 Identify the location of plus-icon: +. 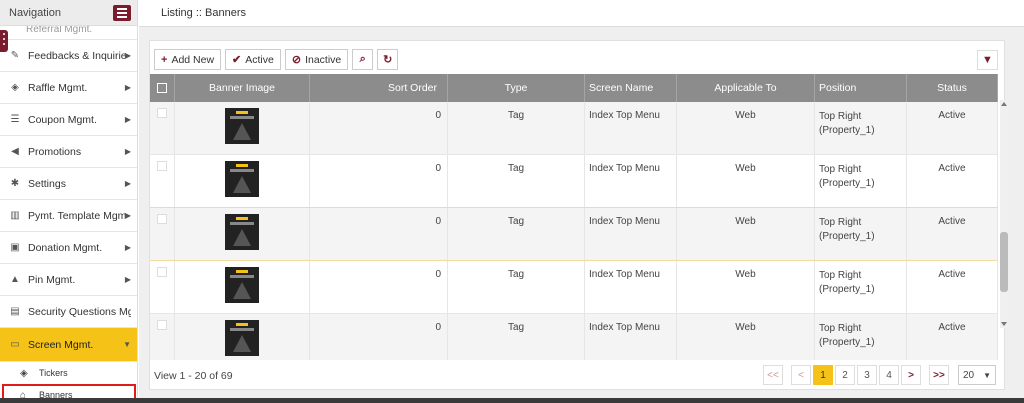
(164, 59).